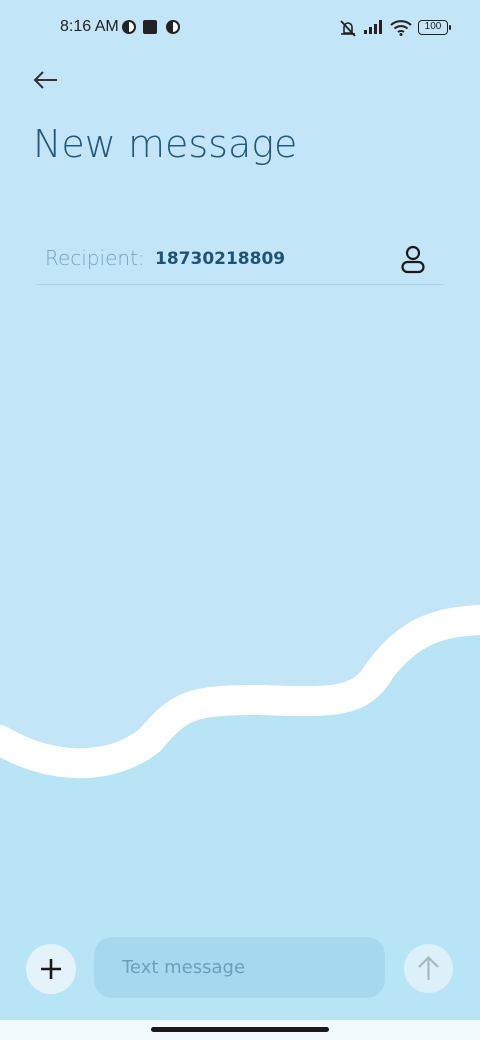 Image resolution: width=480 pixels, height=1040 pixels. Describe the element at coordinates (150, 27) in the screenshot. I see `stop-square-icon` at that location.